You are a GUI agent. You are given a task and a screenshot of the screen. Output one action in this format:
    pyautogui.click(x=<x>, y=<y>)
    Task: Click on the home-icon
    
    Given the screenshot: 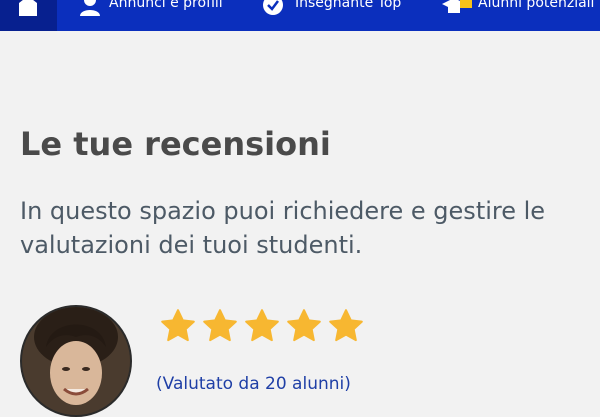 What is the action you would take?
    pyautogui.click(x=28, y=8)
    